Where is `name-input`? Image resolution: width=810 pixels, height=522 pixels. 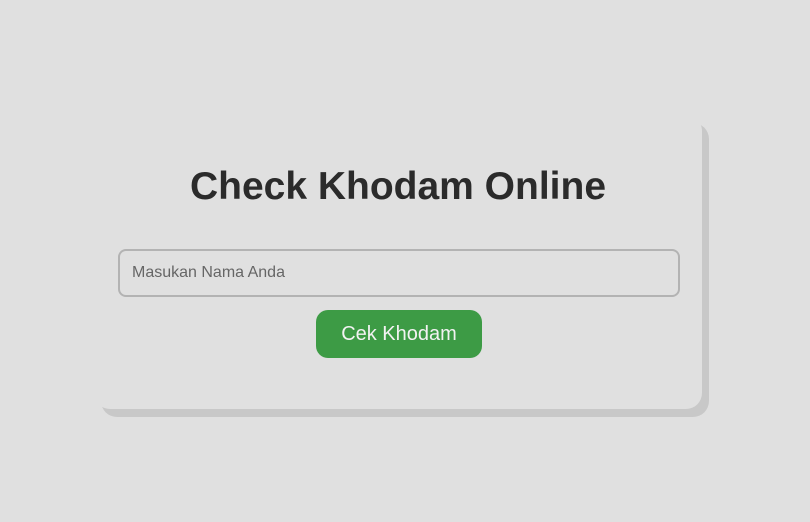 name-input is located at coordinates (399, 273).